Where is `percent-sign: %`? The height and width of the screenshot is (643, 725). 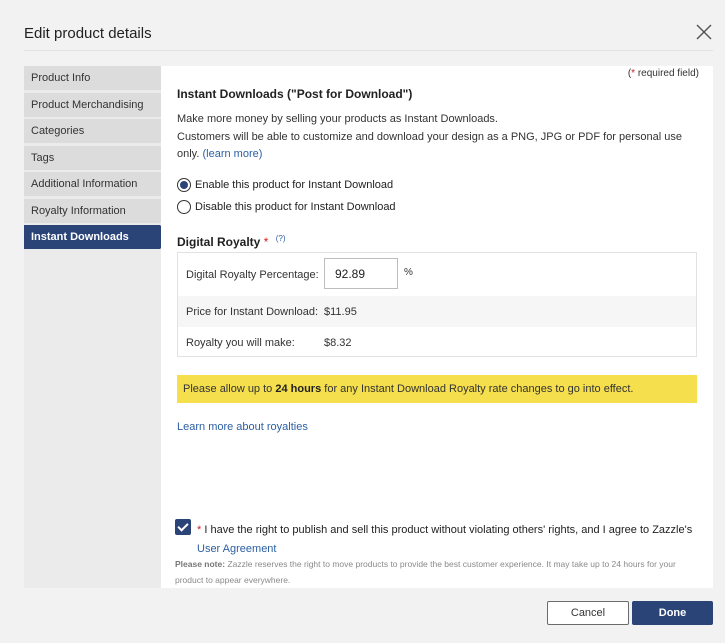
percent-sign: % is located at coordinates (408, 272).